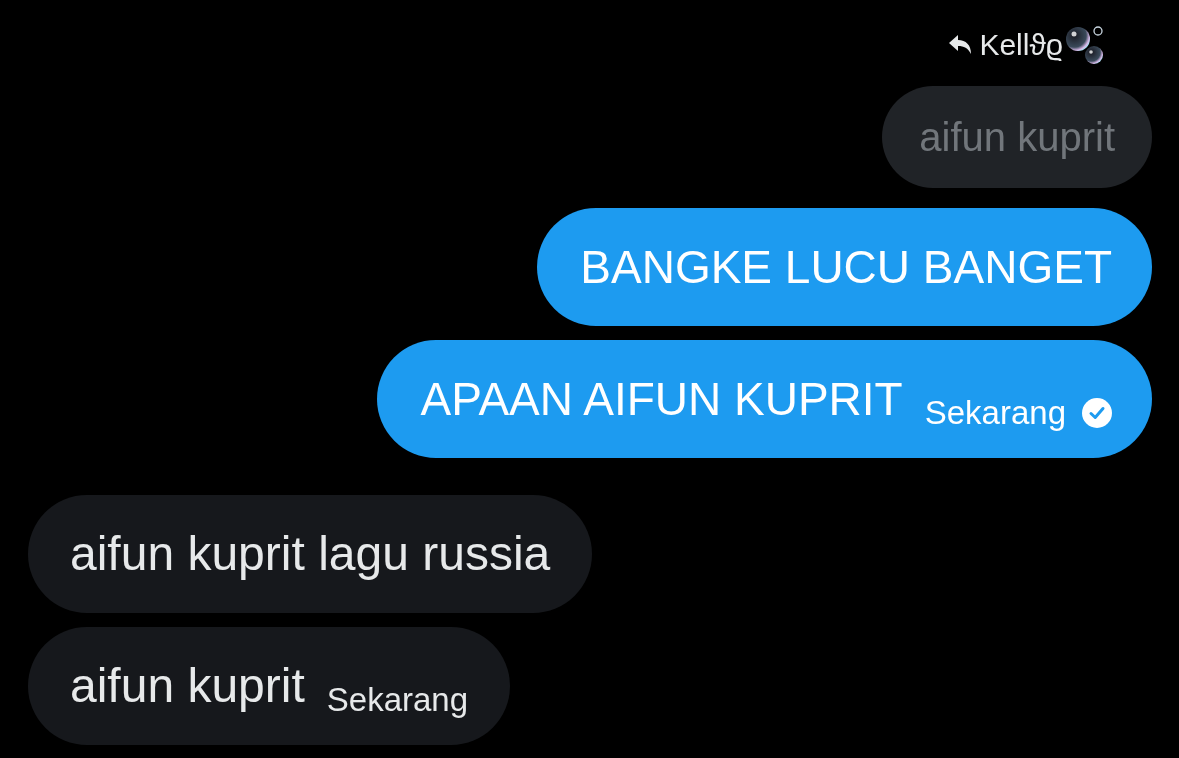 The height and width of the screenshot is (758, 1179). I want to click on message-text: BANGKE LUCU BANGET, so click(846, 267).